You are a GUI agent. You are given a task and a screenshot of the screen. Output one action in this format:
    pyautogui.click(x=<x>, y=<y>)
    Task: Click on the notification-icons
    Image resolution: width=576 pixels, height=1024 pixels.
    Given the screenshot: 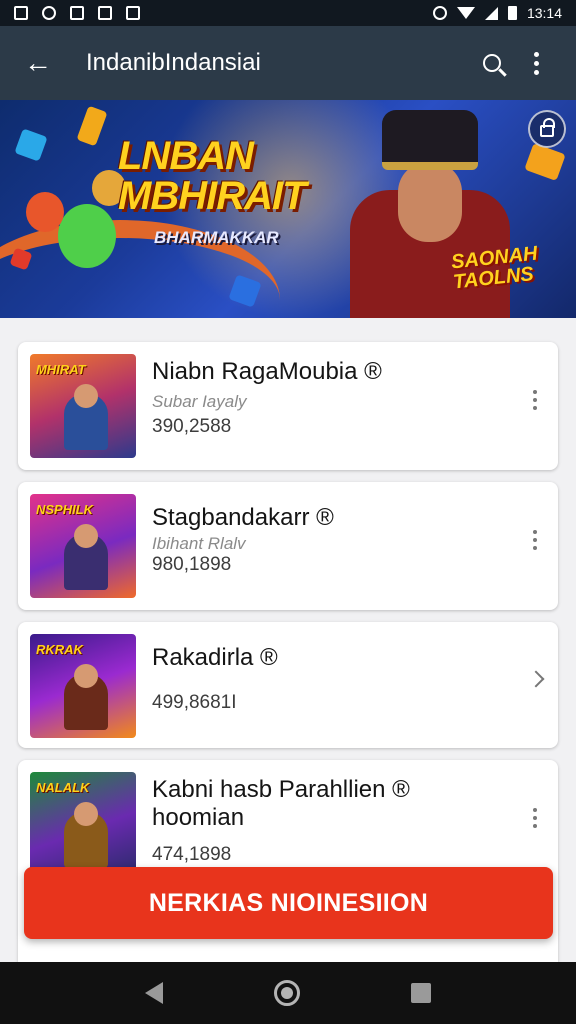 What is the action you would take?
    pyautogui.click(x=77, y=13)
    